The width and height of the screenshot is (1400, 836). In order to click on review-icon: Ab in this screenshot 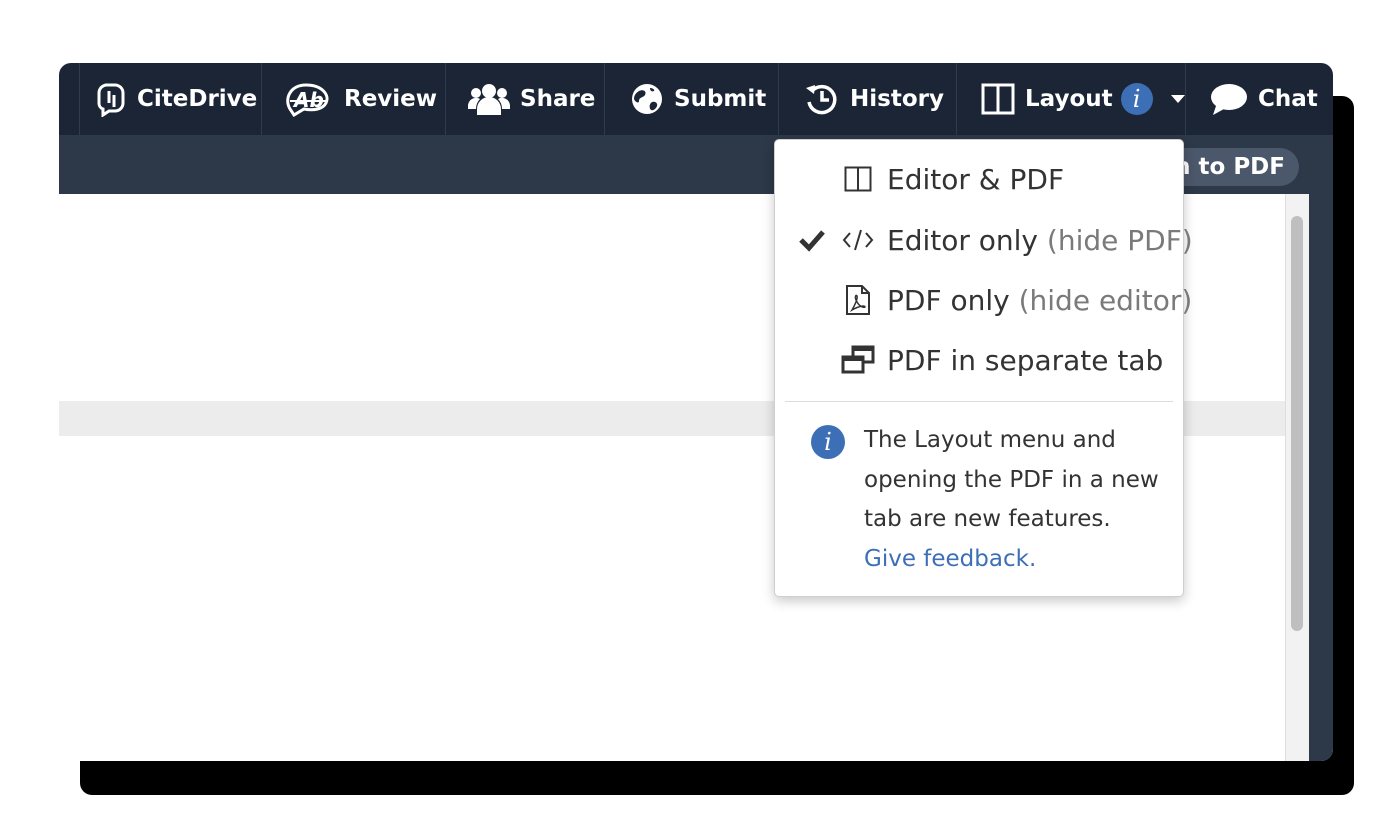, I will do `click(309, 99)`.